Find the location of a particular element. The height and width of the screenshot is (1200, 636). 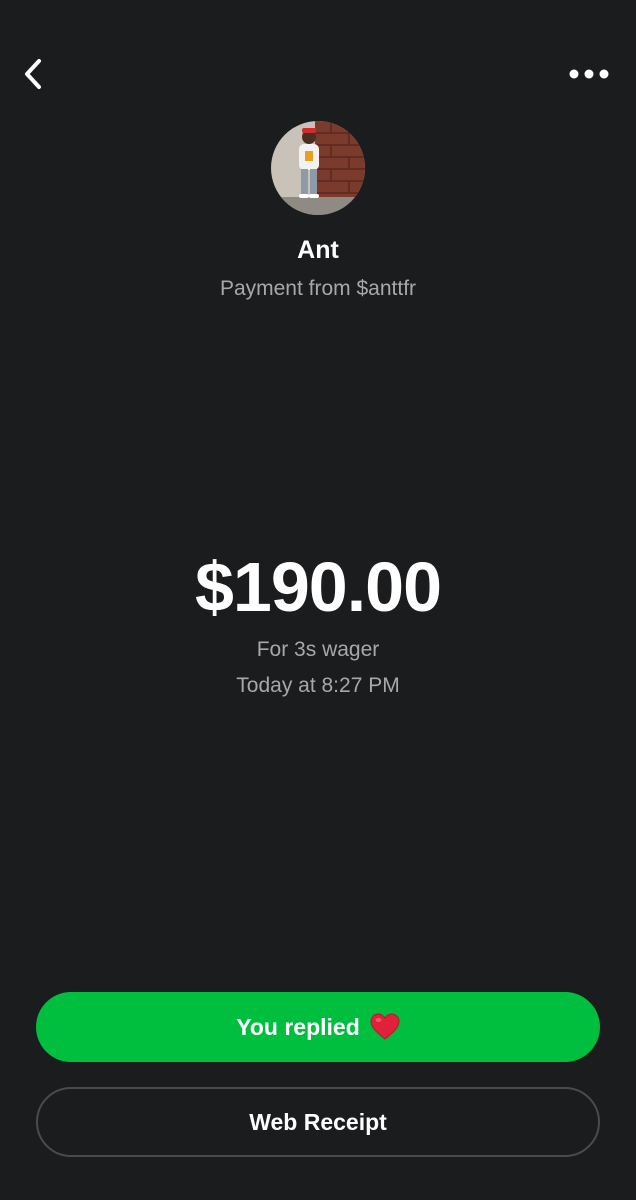

more-options-button is located at coordinates (589, 74).